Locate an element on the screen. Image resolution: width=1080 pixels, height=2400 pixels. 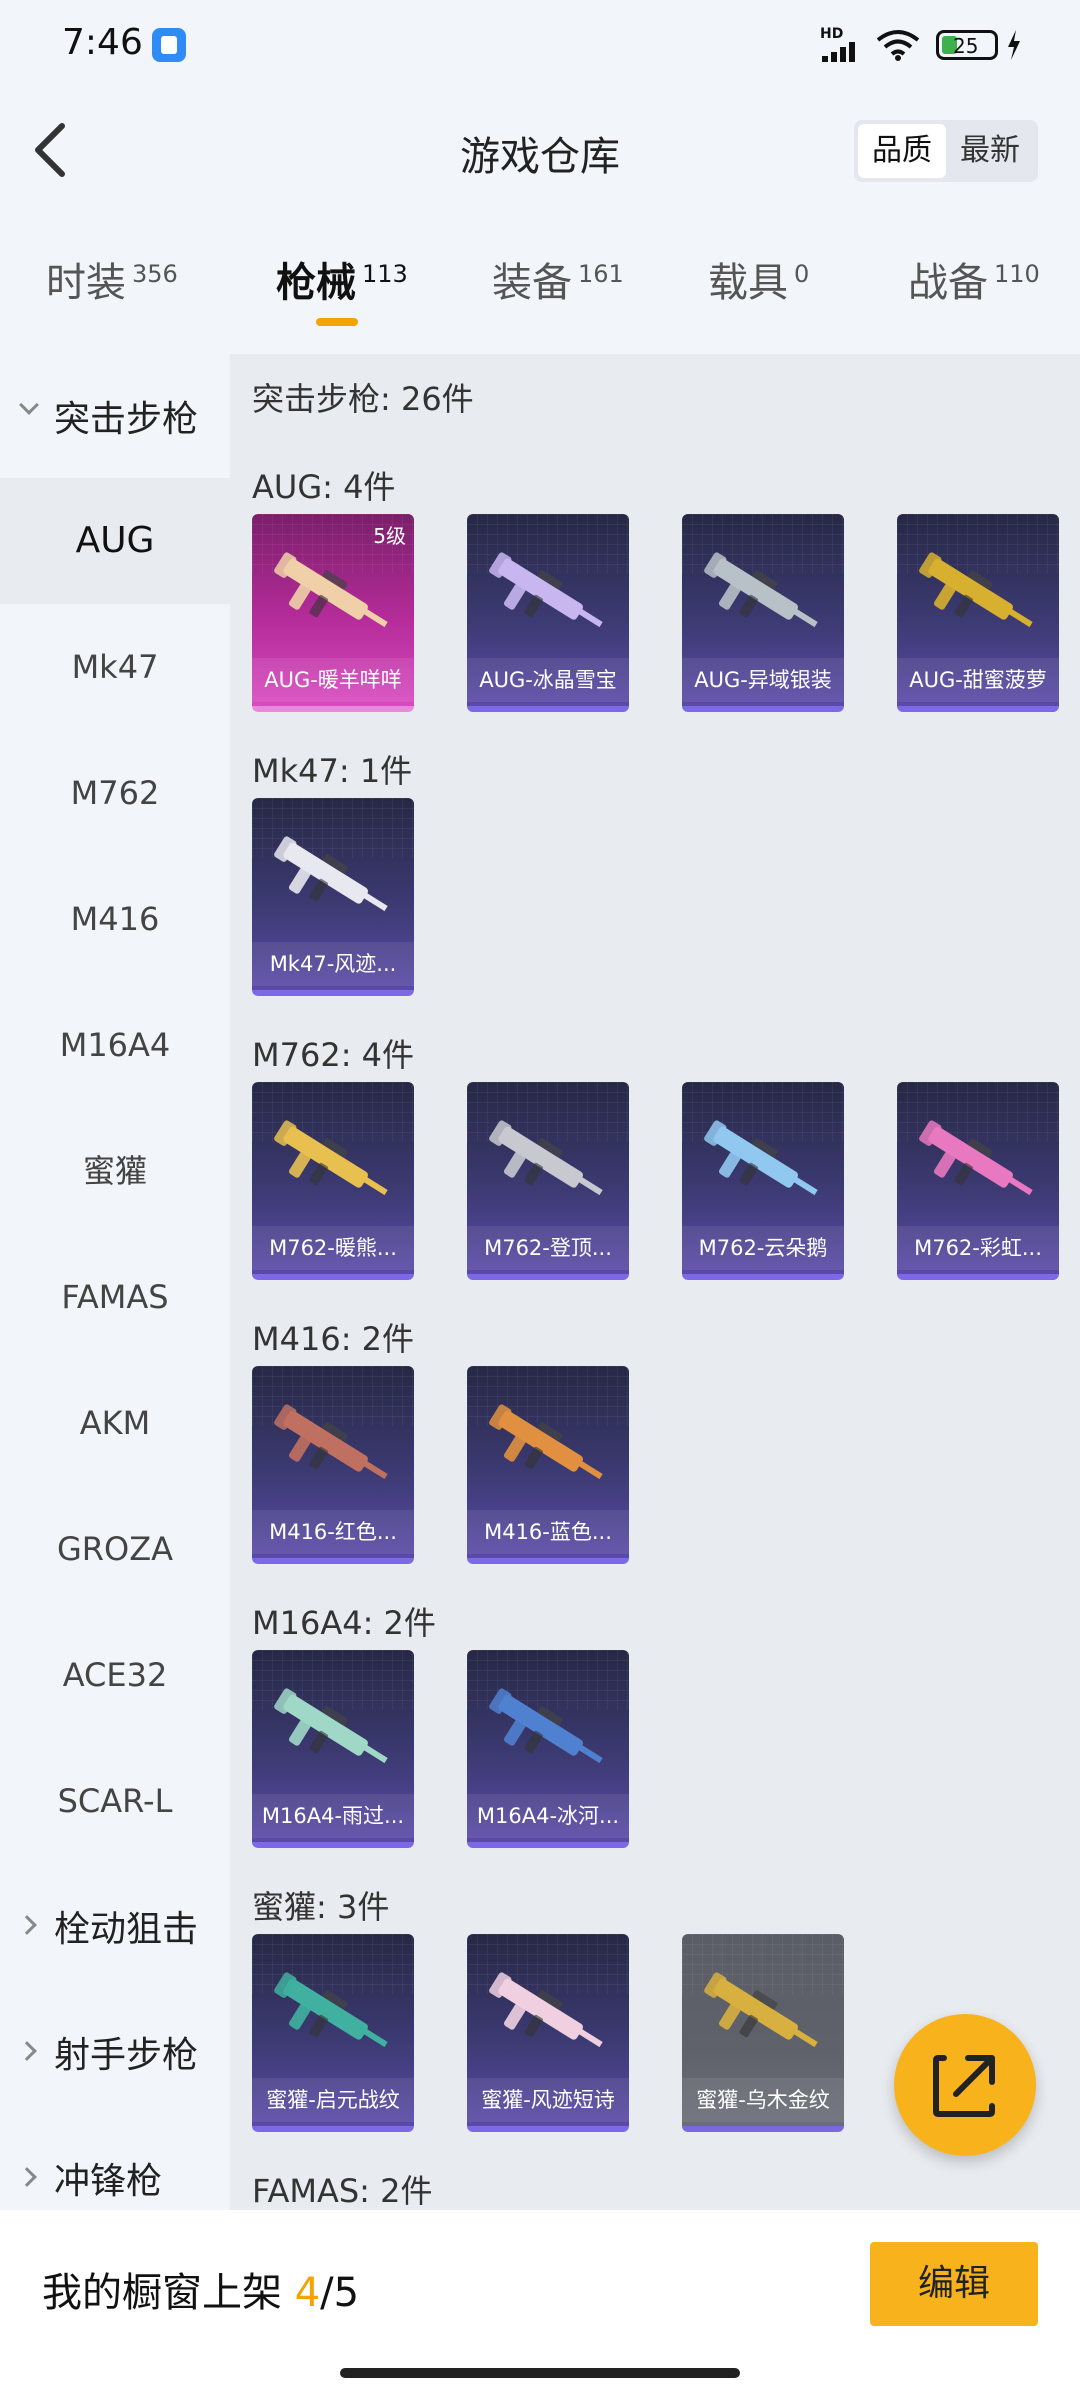
sidebar-group-bolt-sniper: 栓动狙击 is located at coordinates (115, 1924).